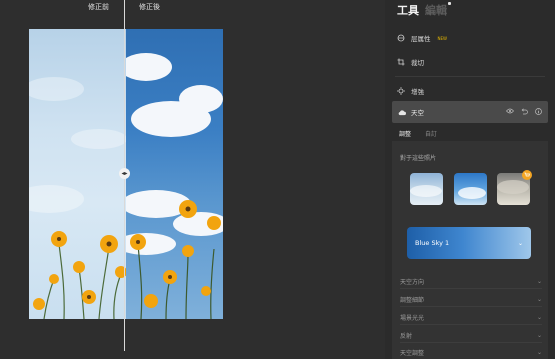 The width and height of the screenshot is (555, 359). Describe the element at coordinates (401, 38) in the screenshot. I see `layers-icon` at that location.